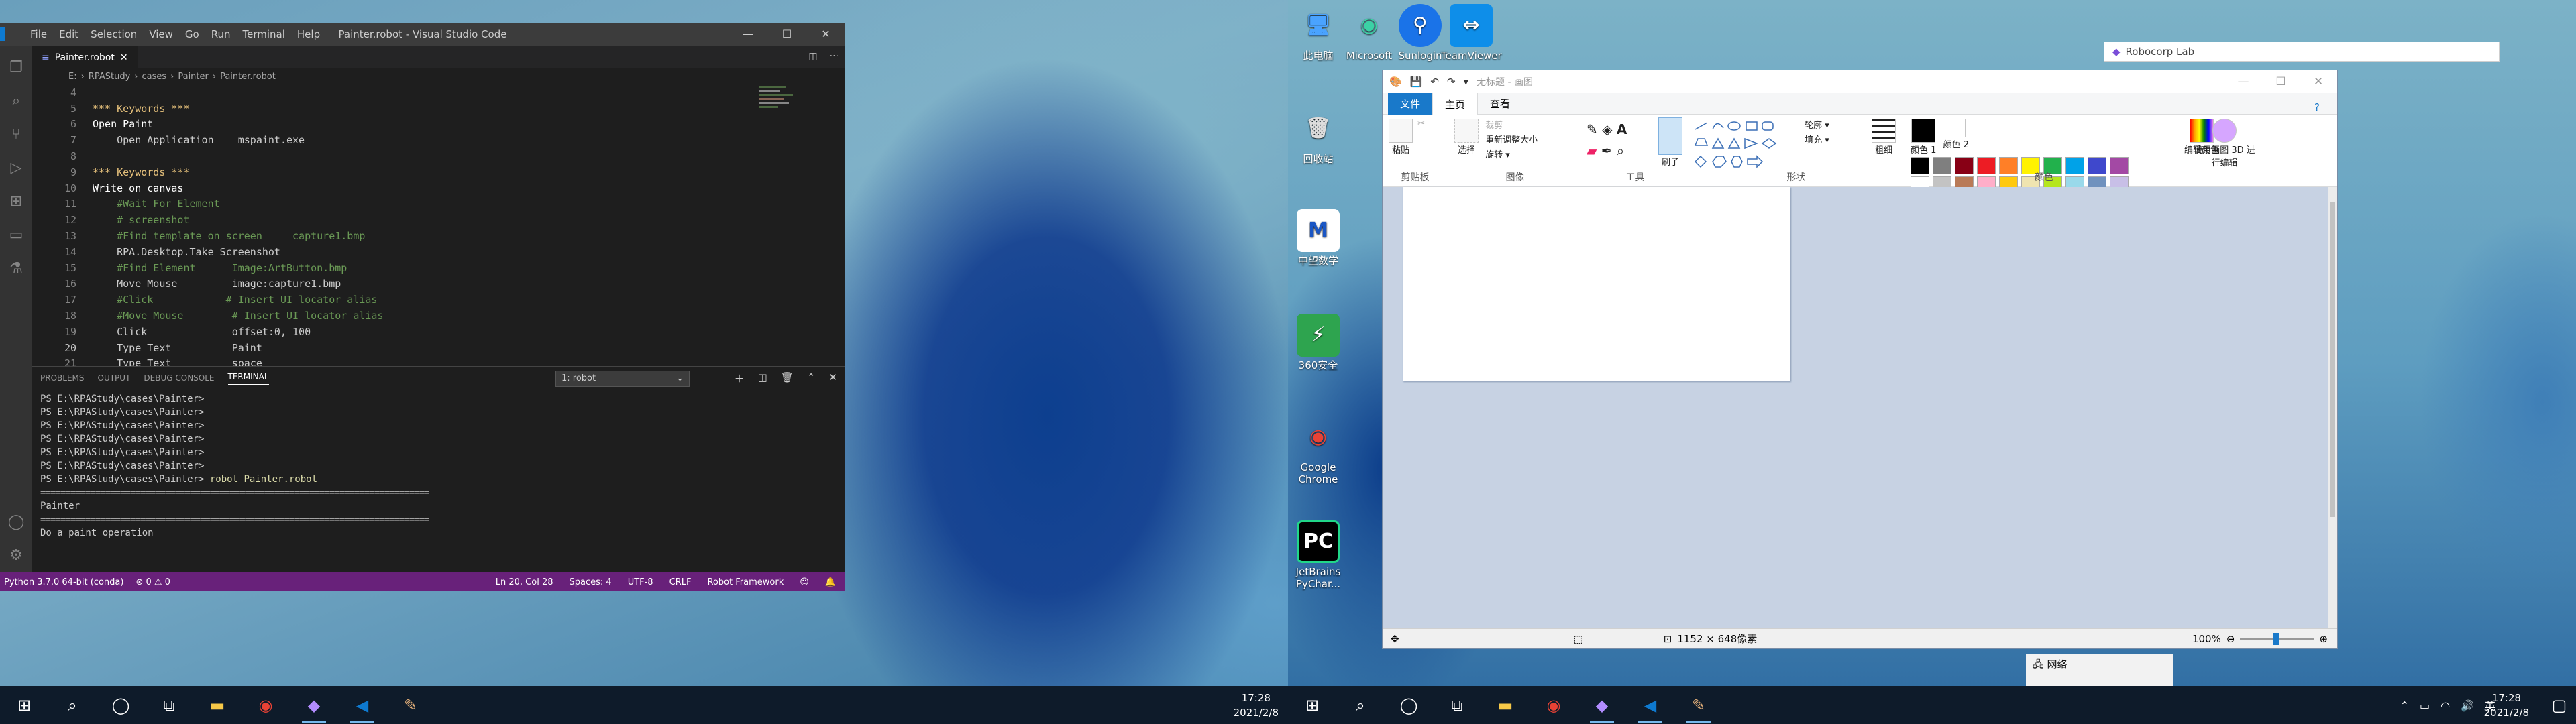 This screenshot has height=724, width=2576. What do you see at coordinates (787, 378) in the screenshot?
I see `kill-terminal-icon: 🗑` at bounding box center [787, 378].